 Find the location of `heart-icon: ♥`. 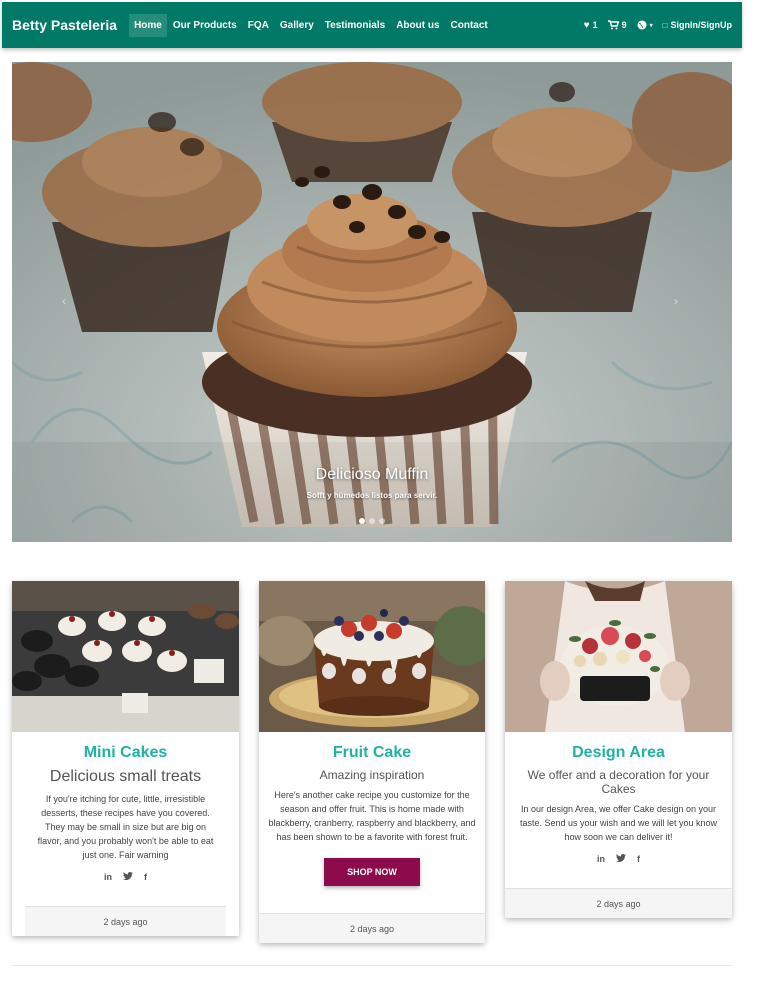

heart-icon: ♥ is located at coordinates (586, 25).